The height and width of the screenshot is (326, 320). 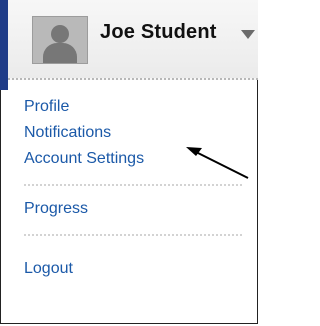 I want to click on menu-item-profile: Profile, so click(x=134, y=107).